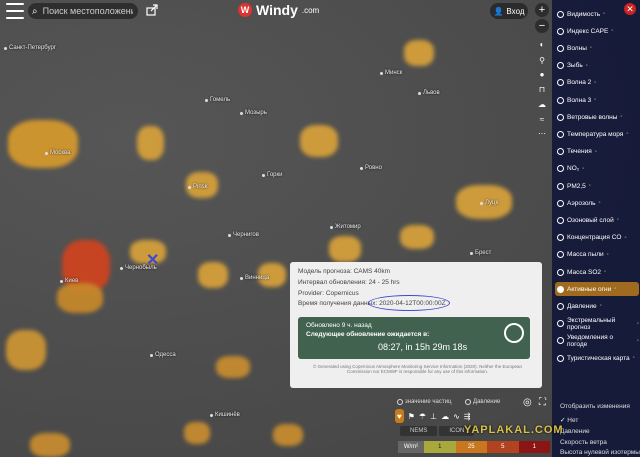 The width and height of the screenshot is (640, 457). I want to click on layer-item: Волна 2 ◦, so click(597, 83).